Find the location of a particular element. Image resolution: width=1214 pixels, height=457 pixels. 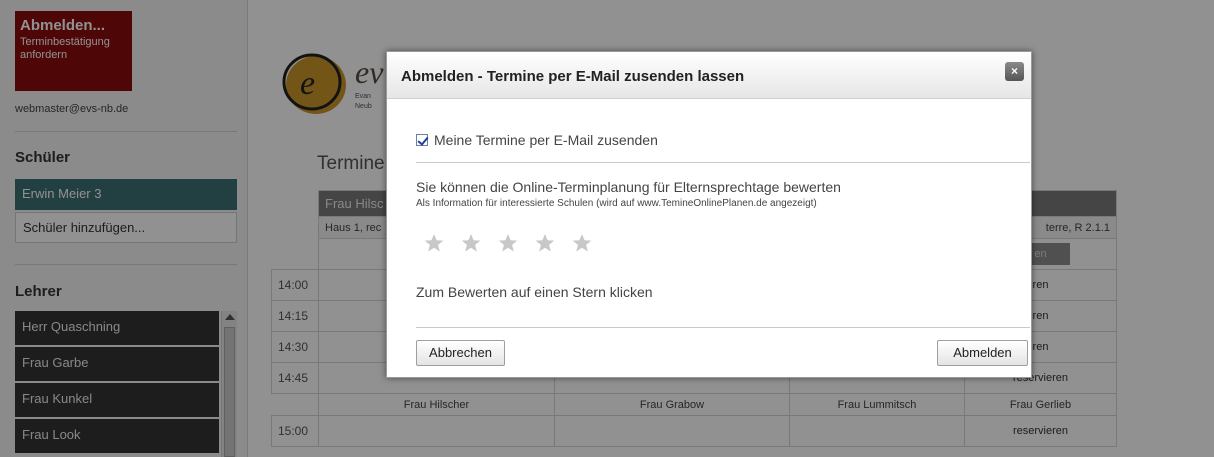

rating-hint: Zum Bewerten auf einen Stern klicken is located at coordinates (534, 292).